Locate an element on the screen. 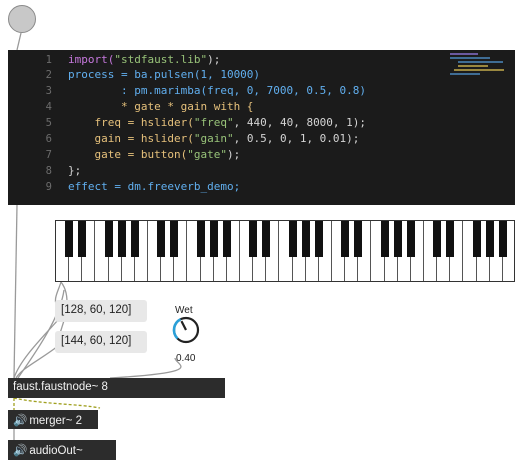 The width and height of the screenshot is (515, 462). code-line: effect = dm.freeverb_demo; is located at coordinates (154, 186).